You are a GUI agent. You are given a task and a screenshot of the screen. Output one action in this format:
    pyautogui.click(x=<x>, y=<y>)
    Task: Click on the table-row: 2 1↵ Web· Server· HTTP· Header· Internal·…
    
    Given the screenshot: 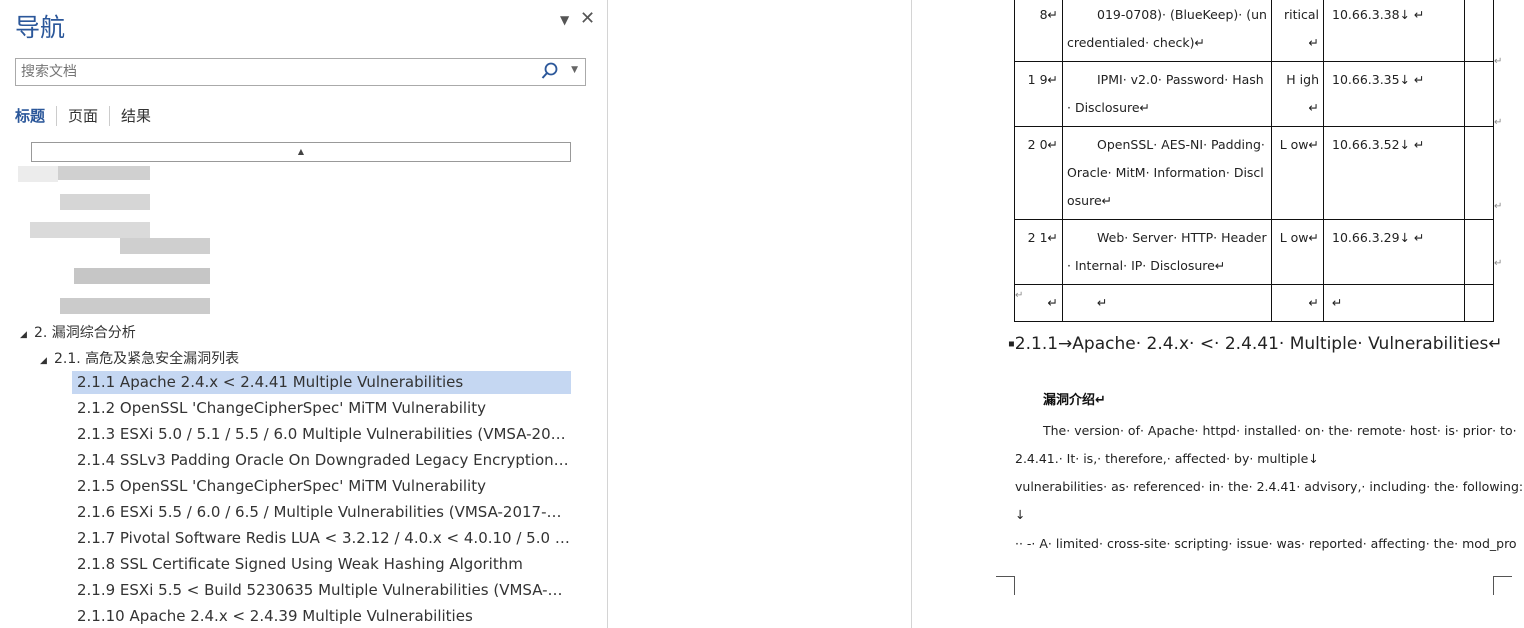 What is the action you would take?
    pyautogui.click(x=1254, y=252)
    